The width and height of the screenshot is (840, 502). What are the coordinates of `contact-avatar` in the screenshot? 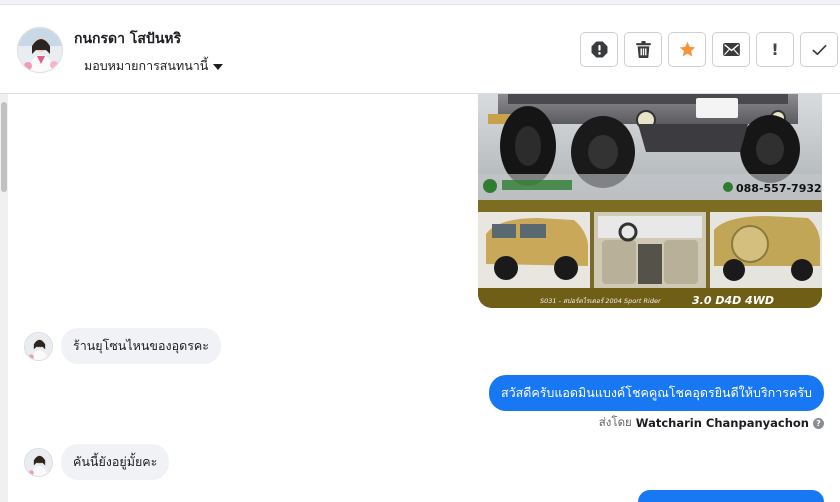 It's located at (40, 50).